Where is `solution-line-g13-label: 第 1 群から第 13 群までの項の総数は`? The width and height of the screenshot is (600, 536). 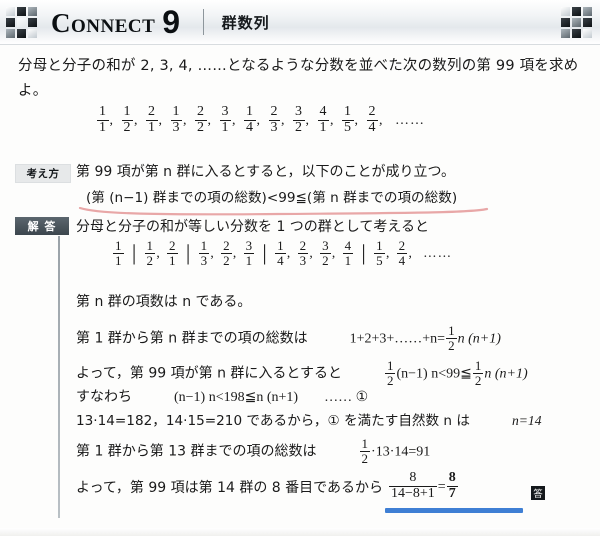
solution-line-g13-label: 第 1 群から第 13 群までの項の総数は is located at coordinates (196, 451).